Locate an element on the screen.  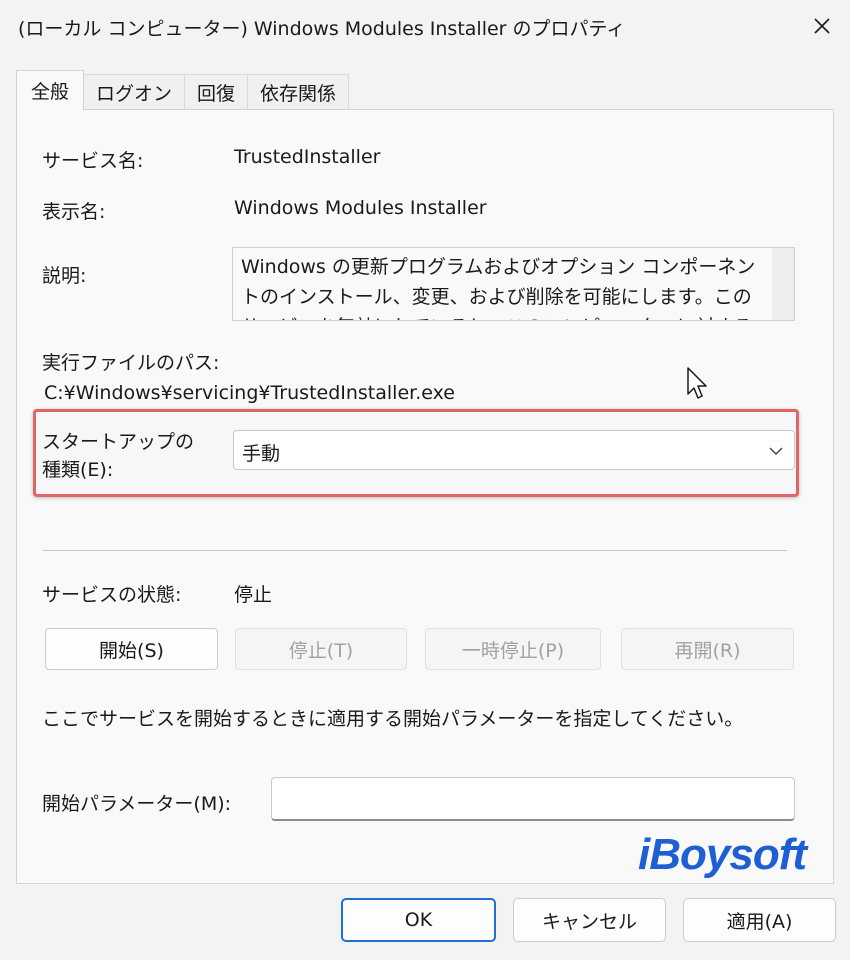
tab-recovery: 回復 is located at coordinates (216, 92).